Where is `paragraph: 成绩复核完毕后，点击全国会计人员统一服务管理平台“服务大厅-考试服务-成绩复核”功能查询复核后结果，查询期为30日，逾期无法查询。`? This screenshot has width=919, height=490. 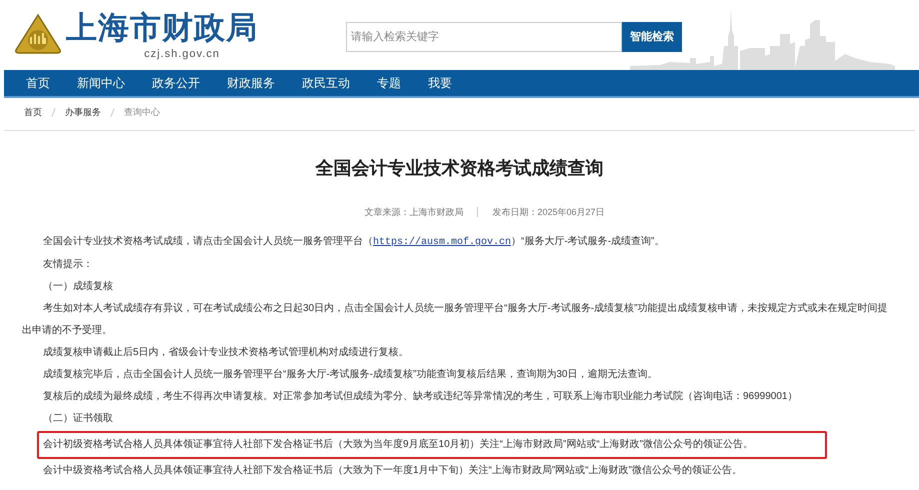 paragraph: 成绩复核完毕后，点击全国会计人员统一服务管理平台“服务大厅-考试服务-成绩复核”功能查询复核后结果，查询期为30日，逾期无法查询。 is located at coordinates (350, 375).